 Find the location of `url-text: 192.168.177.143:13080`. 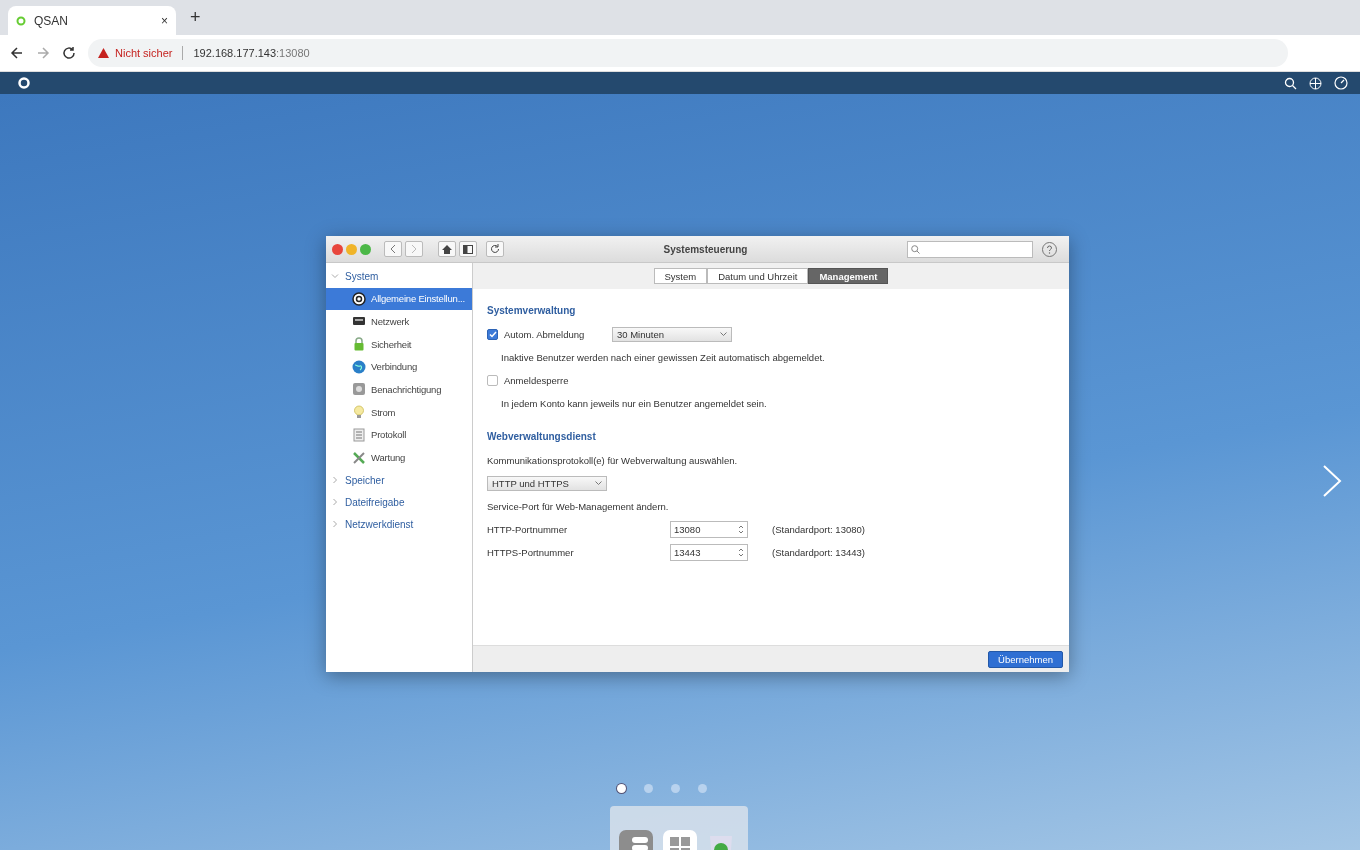

url-text: 192.168.177.143:13080 is located at coordinates (251, 53).